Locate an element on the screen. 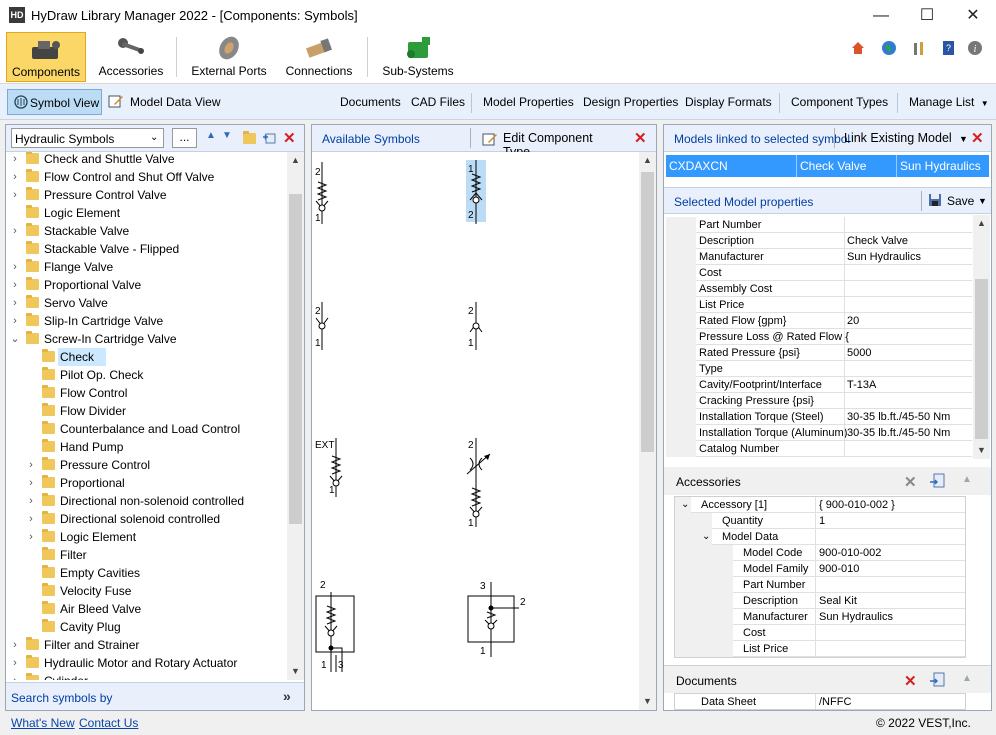 This screenshot has height=735, width=996. property-row: Rated Pressure {psi} 5000 is located at coordinates (819, 353).